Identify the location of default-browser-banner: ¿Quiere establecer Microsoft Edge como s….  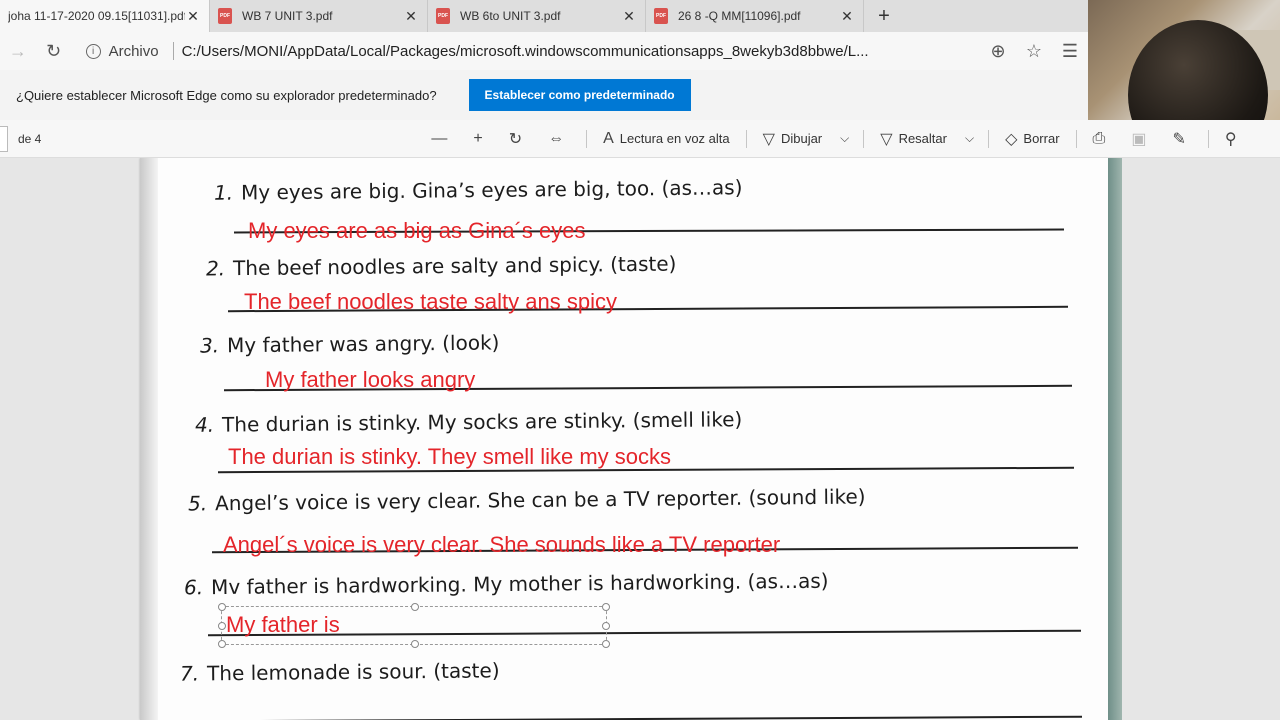
(544, 95).